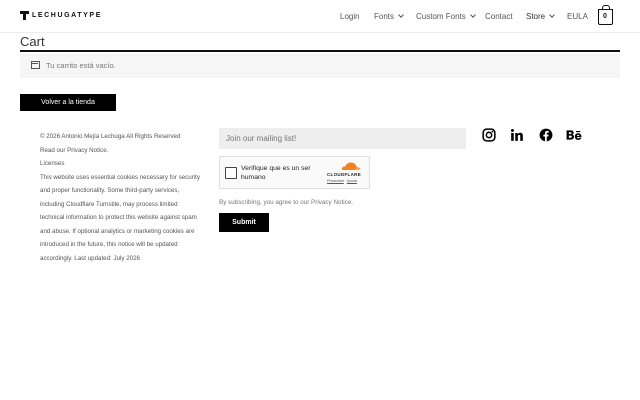  I want to click on page-title: Cart, so click(32, 41).